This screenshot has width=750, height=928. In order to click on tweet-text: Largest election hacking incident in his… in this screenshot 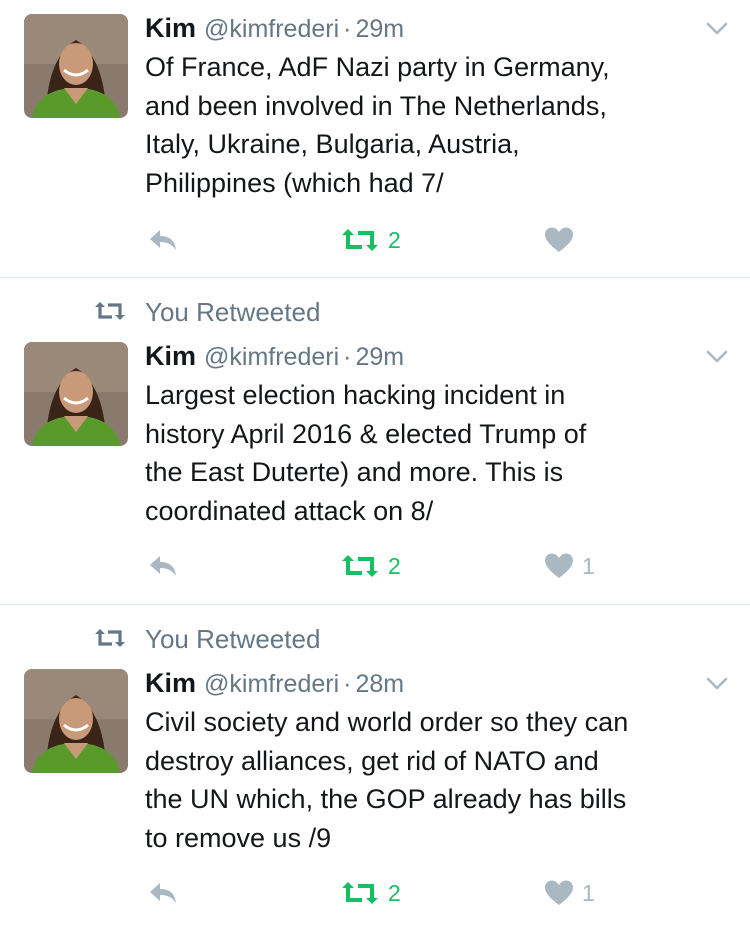, I will do `click(366, 453)`.